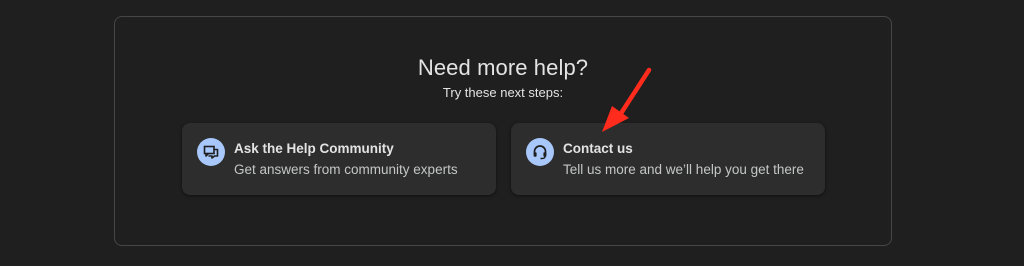  Describe the element at coordinates (503, 92) in the screenshot. I see `panel-subtitle: Try these next steps:` at that location.